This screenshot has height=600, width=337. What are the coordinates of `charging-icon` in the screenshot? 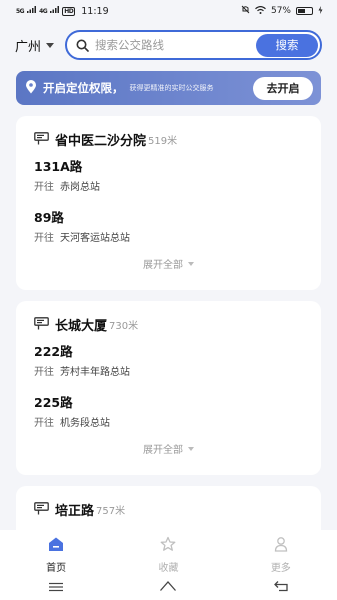 It's located at (320, 11).